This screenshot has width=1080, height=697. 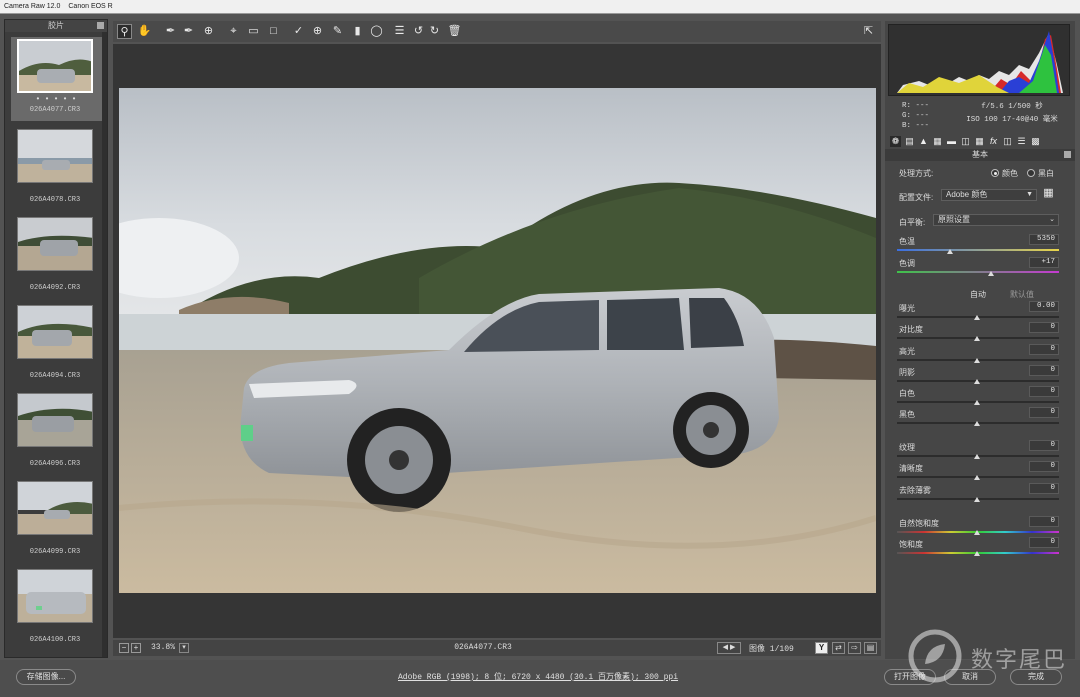 I want to click on spot-removal-icon: ✓, so click(x=298, y=31).